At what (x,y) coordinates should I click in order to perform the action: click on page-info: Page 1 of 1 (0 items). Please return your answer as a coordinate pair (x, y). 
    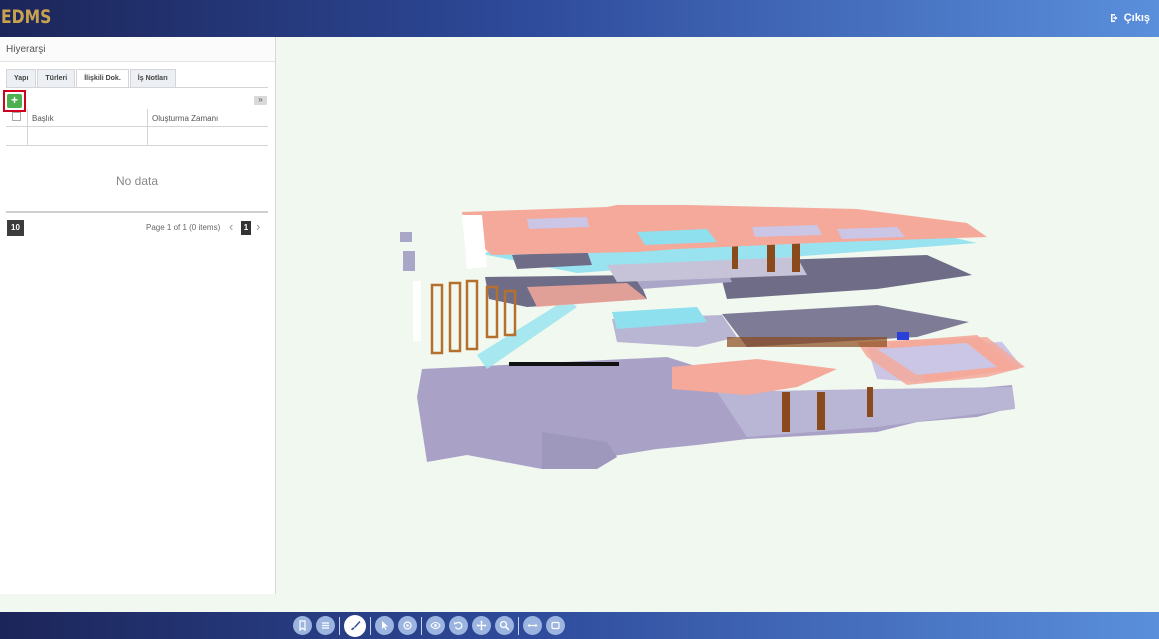
    Looking at the image, I should click on (183, 227).